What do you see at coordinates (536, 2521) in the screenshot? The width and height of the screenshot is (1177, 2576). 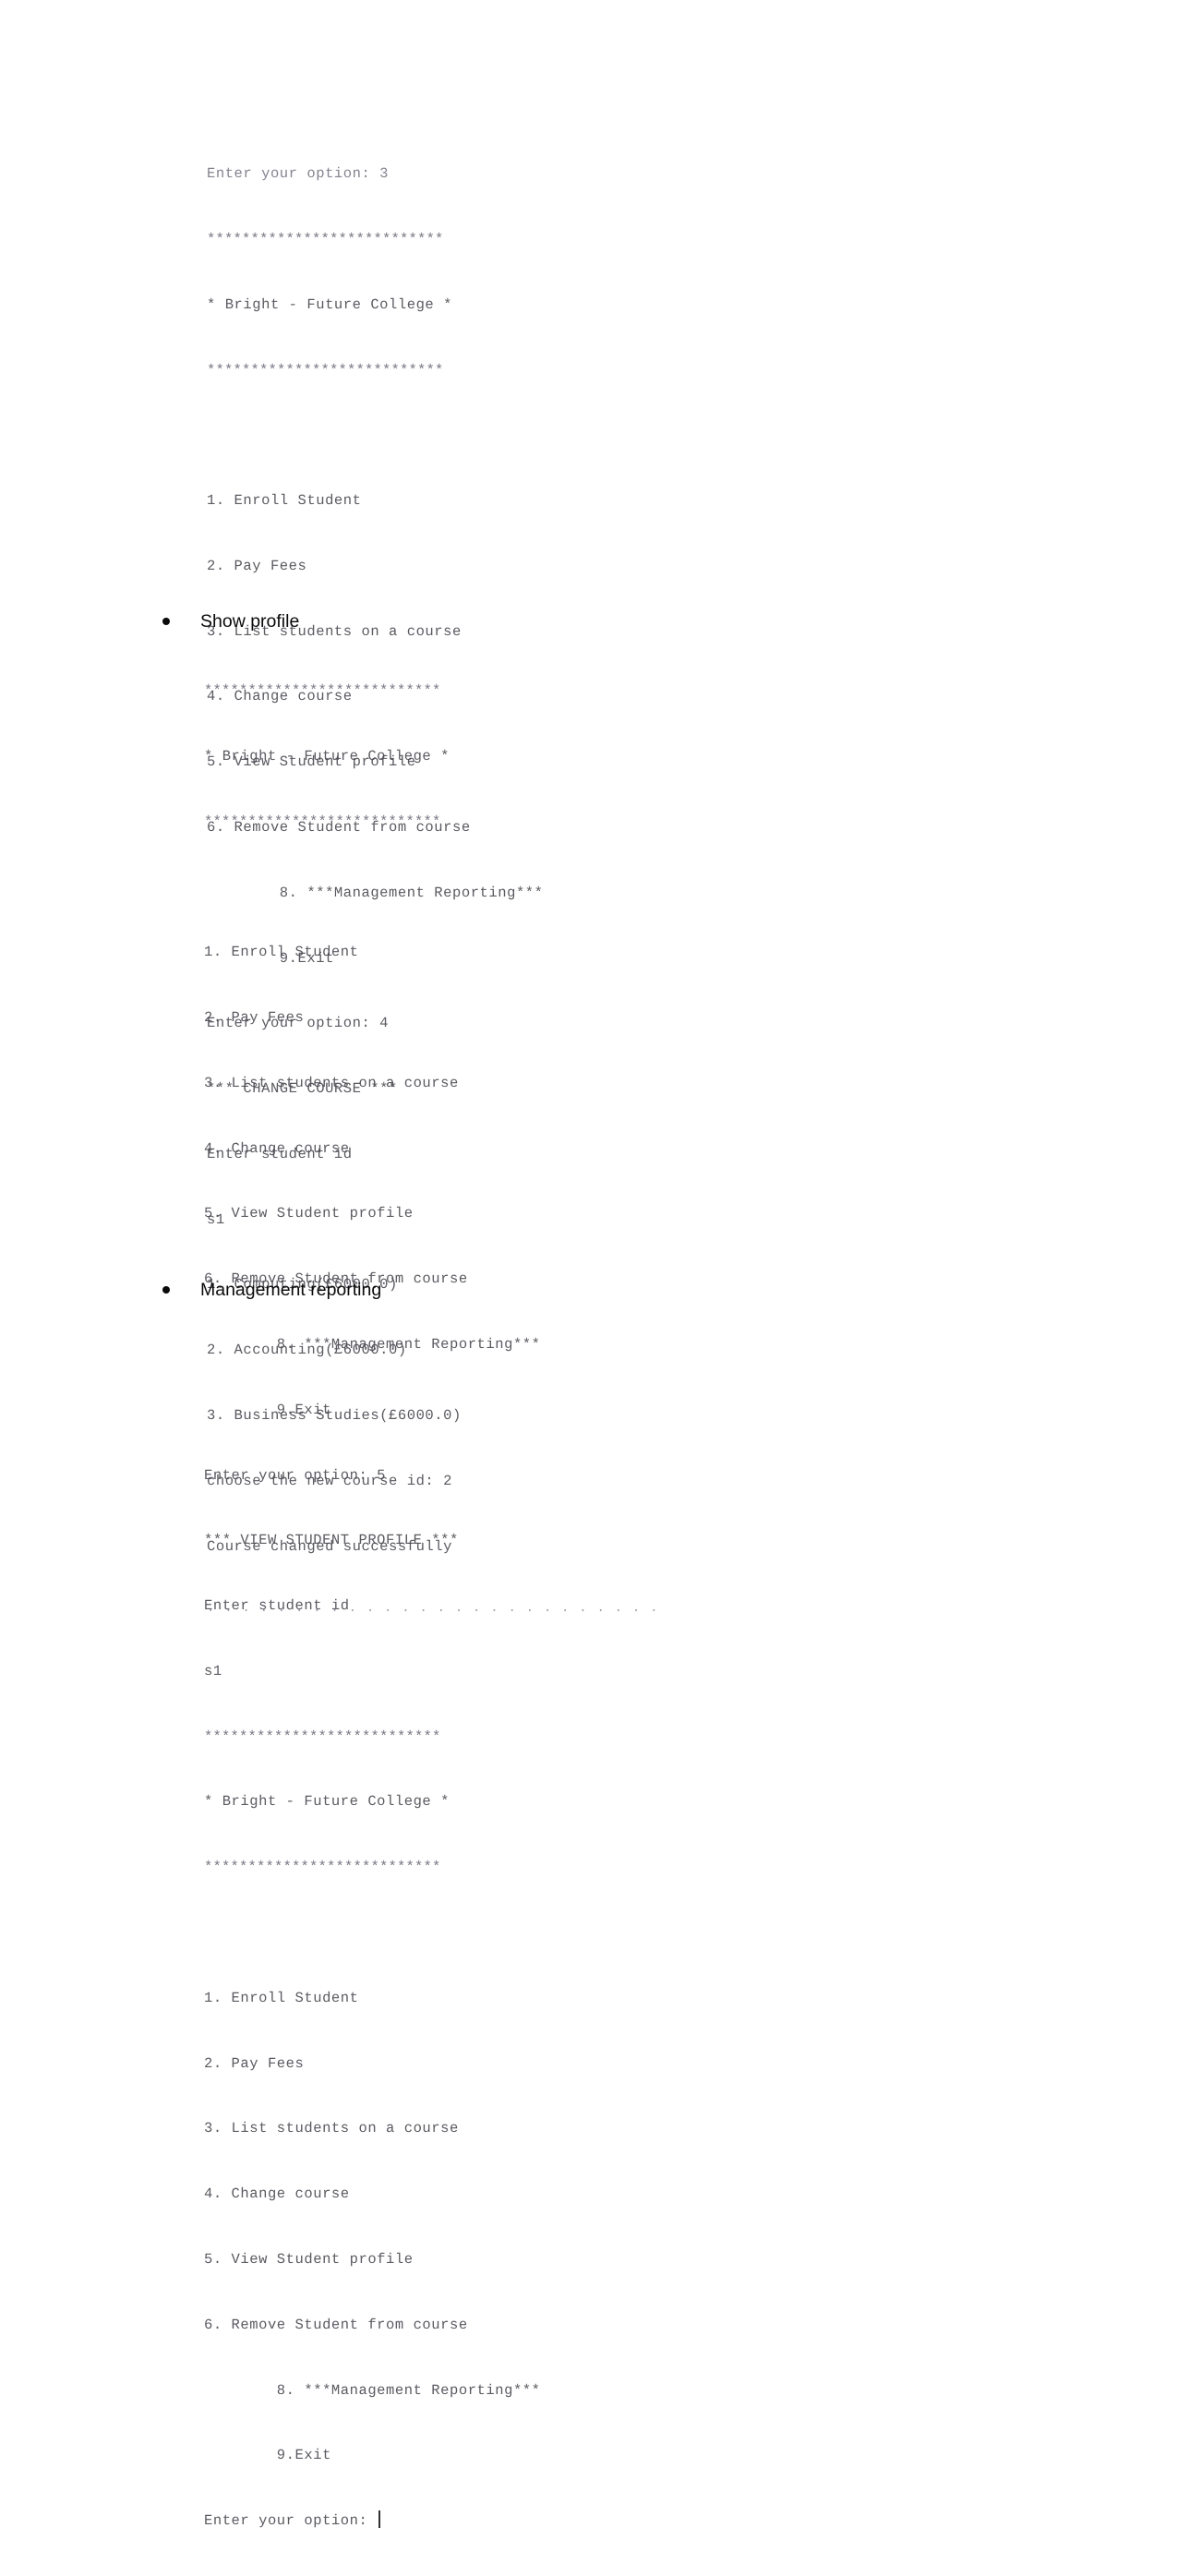 I see `console-final-prompt: Enter your option:` at bounding box center [536, 2521].